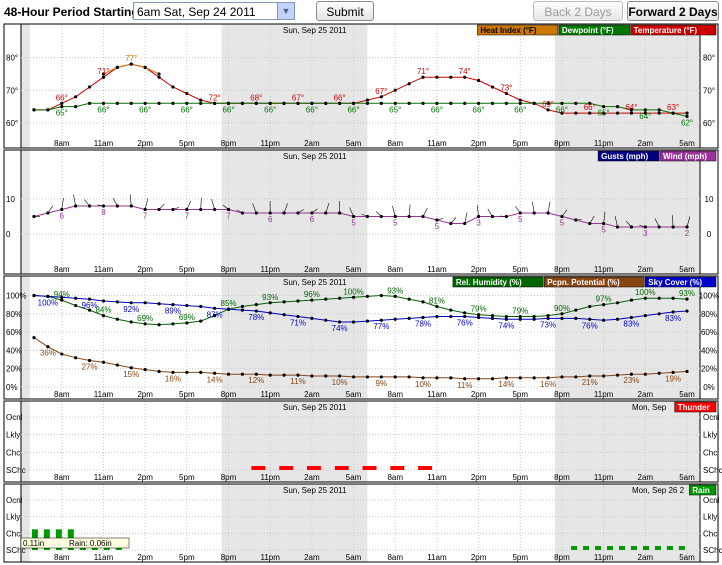 The height and width of the screenshot is (565, 722). I want to click on legend-label: Thunder, so click(694, 407).